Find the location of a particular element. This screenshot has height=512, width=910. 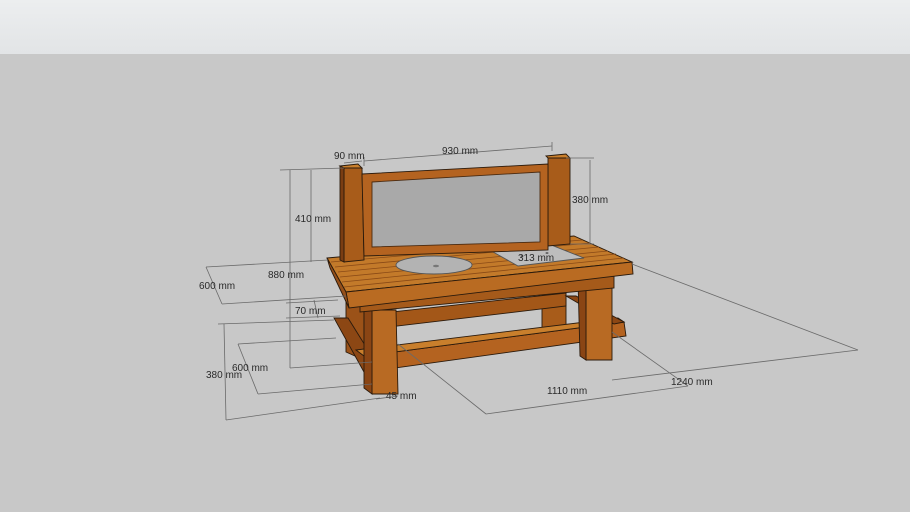

dim-label-backsplash-height: 380 mm is located at coordinates (590, 200).